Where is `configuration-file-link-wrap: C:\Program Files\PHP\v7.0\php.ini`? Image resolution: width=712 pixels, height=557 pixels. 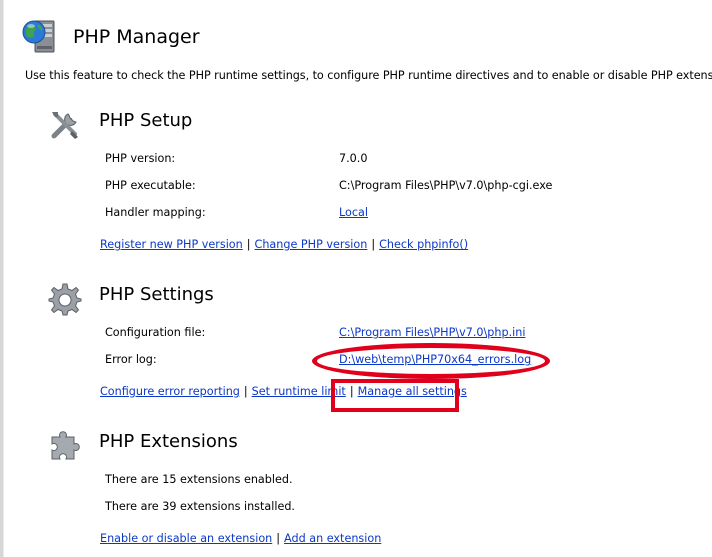
configuration-file-link-wrap: C:\Program Files\PHP\v7.0\php.ini is located at coordinates (432, 333).